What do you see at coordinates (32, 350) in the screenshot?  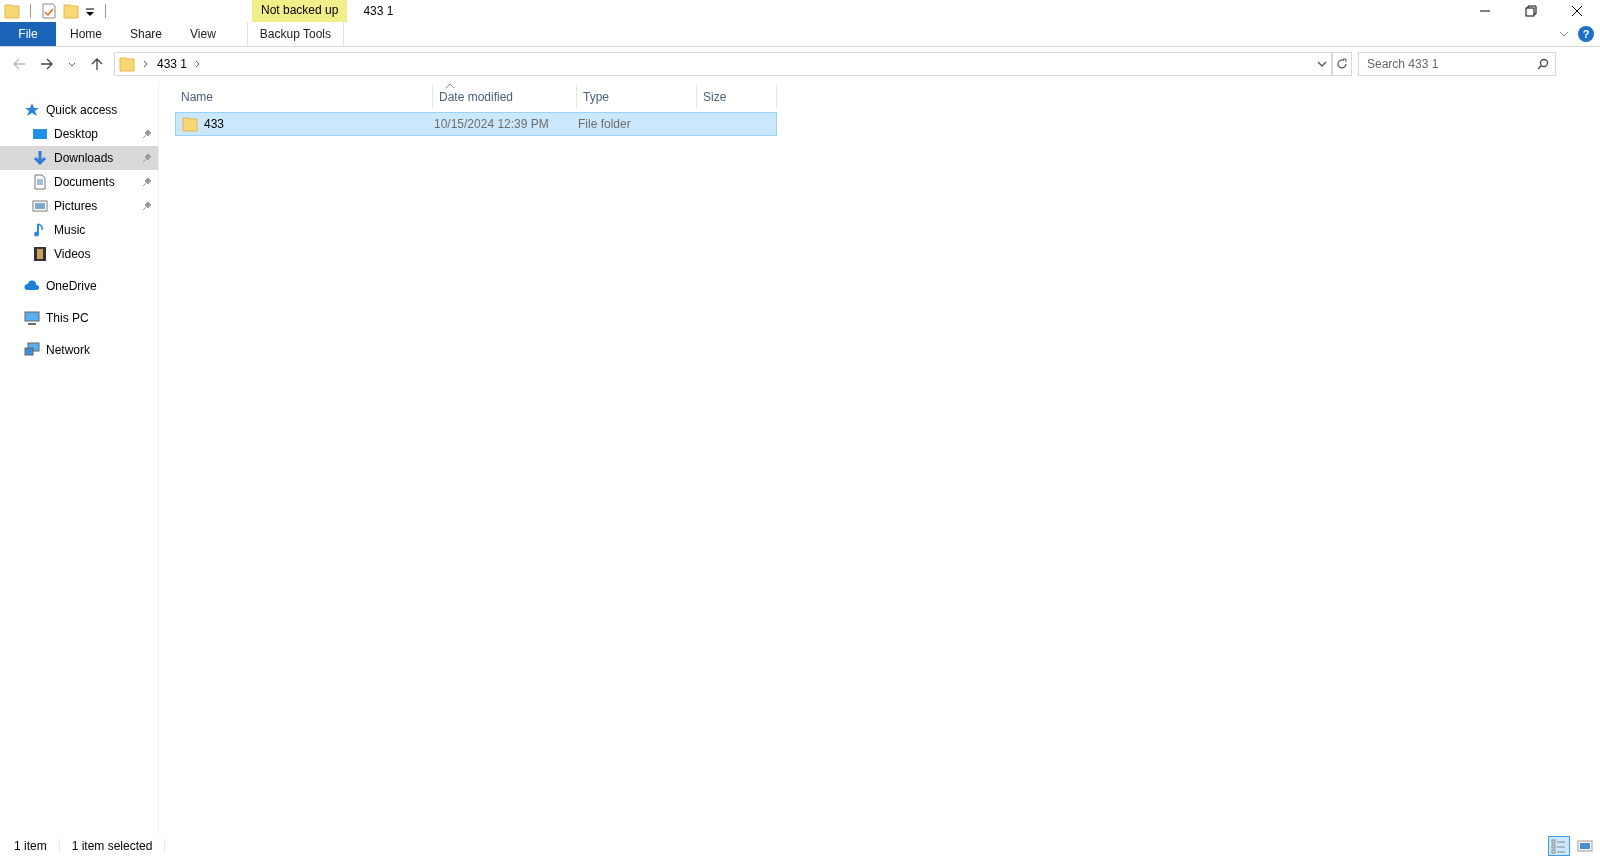 I see `network-icon` at bounding box center [32, 350].